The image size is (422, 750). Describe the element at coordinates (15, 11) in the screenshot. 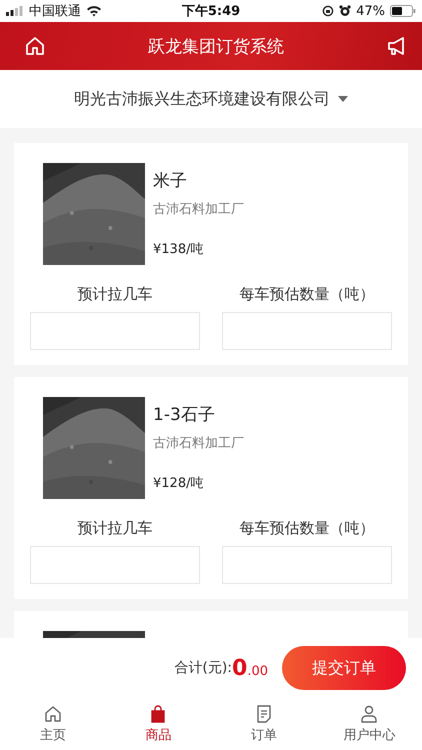

I see `signal-icon` at that location.